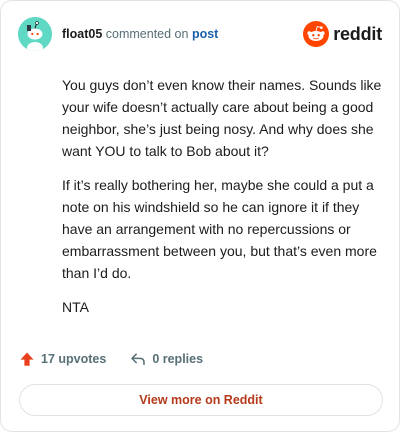 This screenshot has width=400, height=432. What do you see at coordinates (82, 34) in the screenshot?
I see `username-link: float05` at bounding box center [82, 34].